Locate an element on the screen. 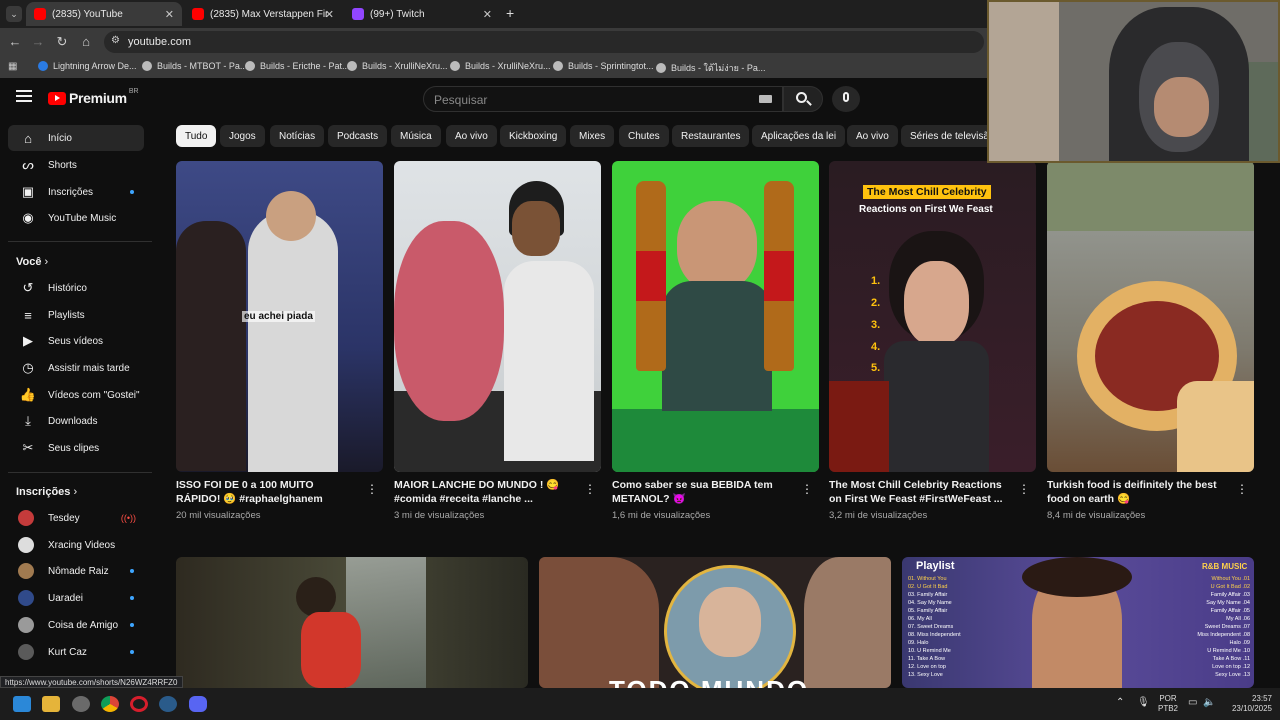 This screenshot has height=720, width=1280. home-icon: ⌂ is located at coordinates (86, 41).